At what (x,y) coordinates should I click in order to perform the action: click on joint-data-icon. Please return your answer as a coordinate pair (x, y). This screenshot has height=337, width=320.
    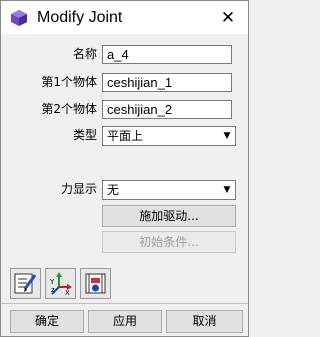
    Looking at the image, I should click on (95, 283).